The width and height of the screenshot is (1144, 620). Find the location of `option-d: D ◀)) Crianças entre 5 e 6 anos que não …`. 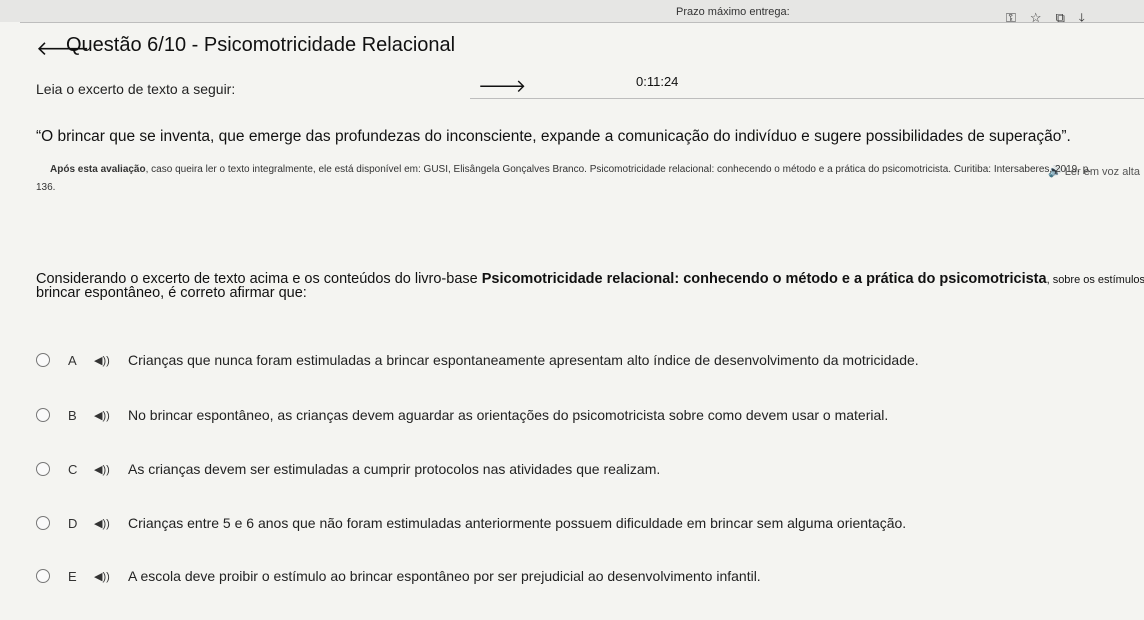

option-d: D ◀)) Crianças entre 5 e 6 anos que não … is located at coordinates (471, 523).